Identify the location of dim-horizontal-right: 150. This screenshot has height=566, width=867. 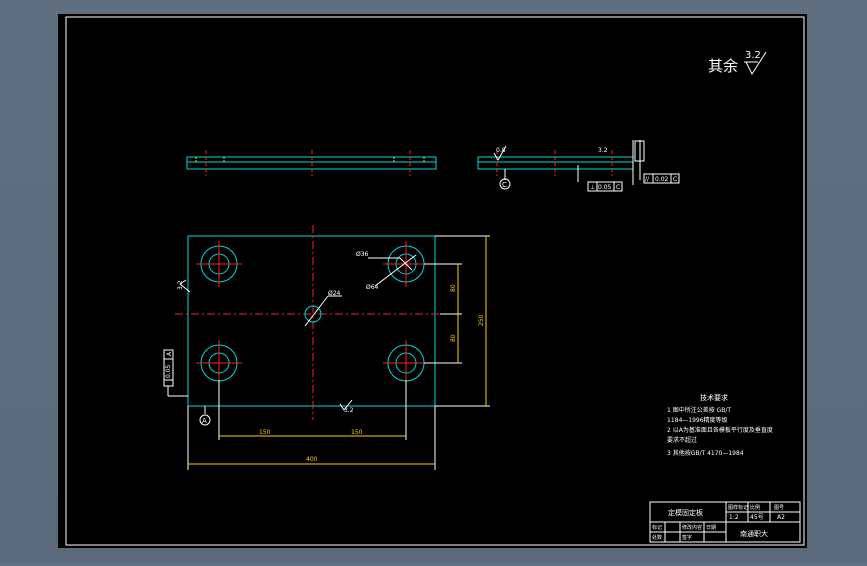
(357, 432).